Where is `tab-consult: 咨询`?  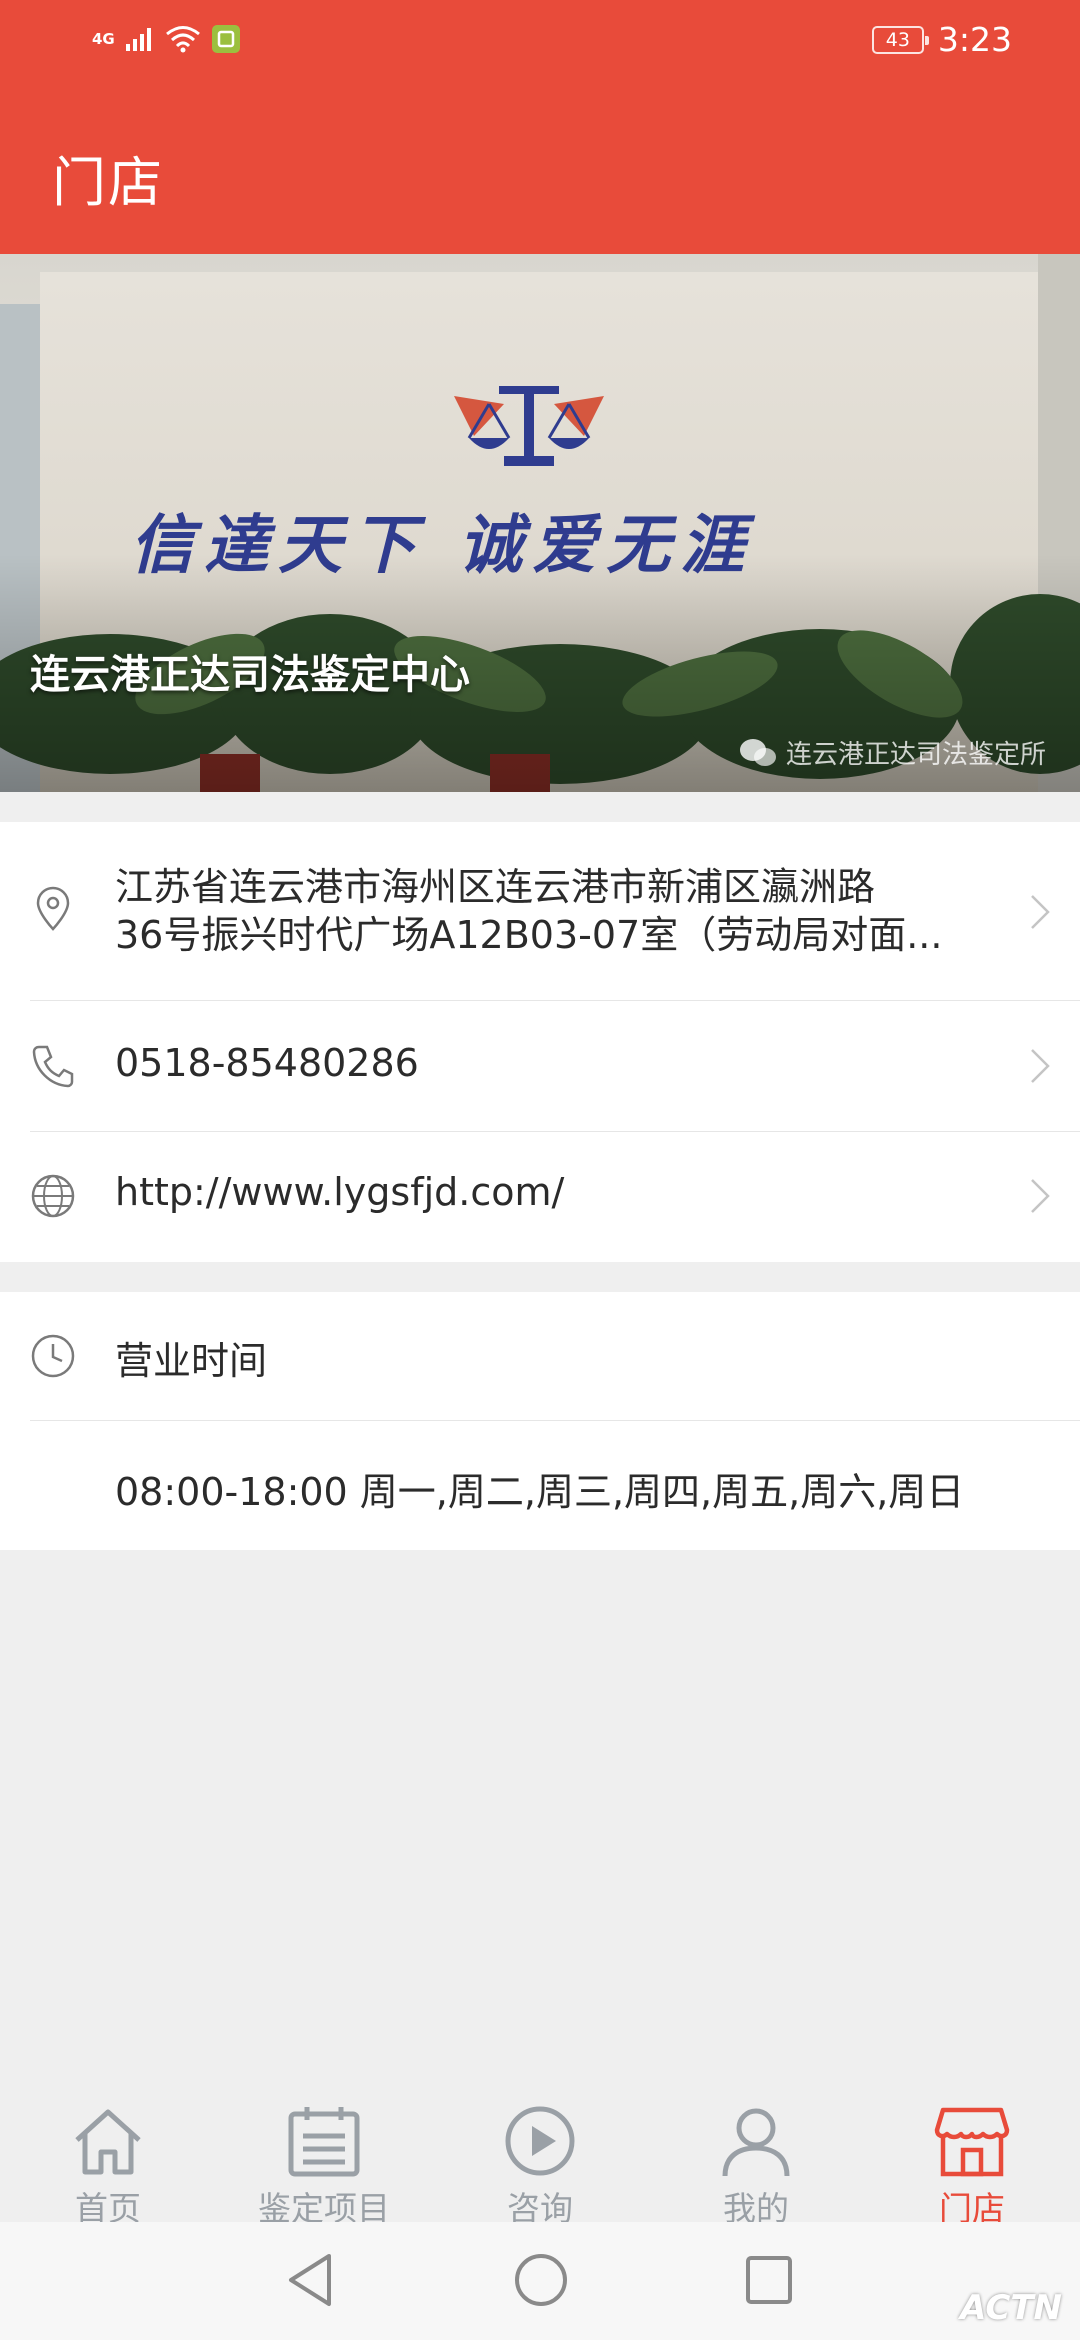
tab-consult: 咨询 is located at coordinates (540, 2166).